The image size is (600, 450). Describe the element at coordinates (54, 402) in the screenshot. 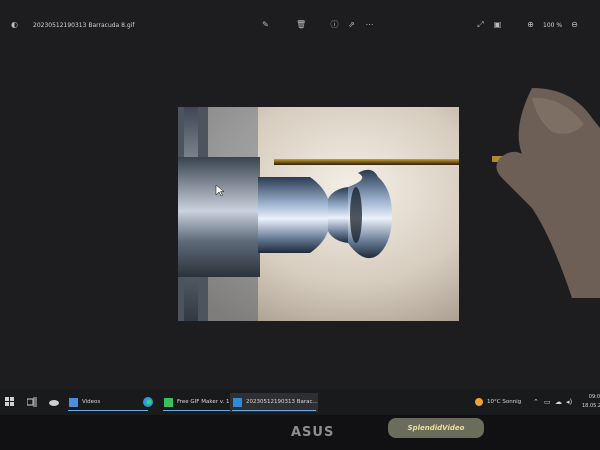

I see `cloud-icon` at that location.